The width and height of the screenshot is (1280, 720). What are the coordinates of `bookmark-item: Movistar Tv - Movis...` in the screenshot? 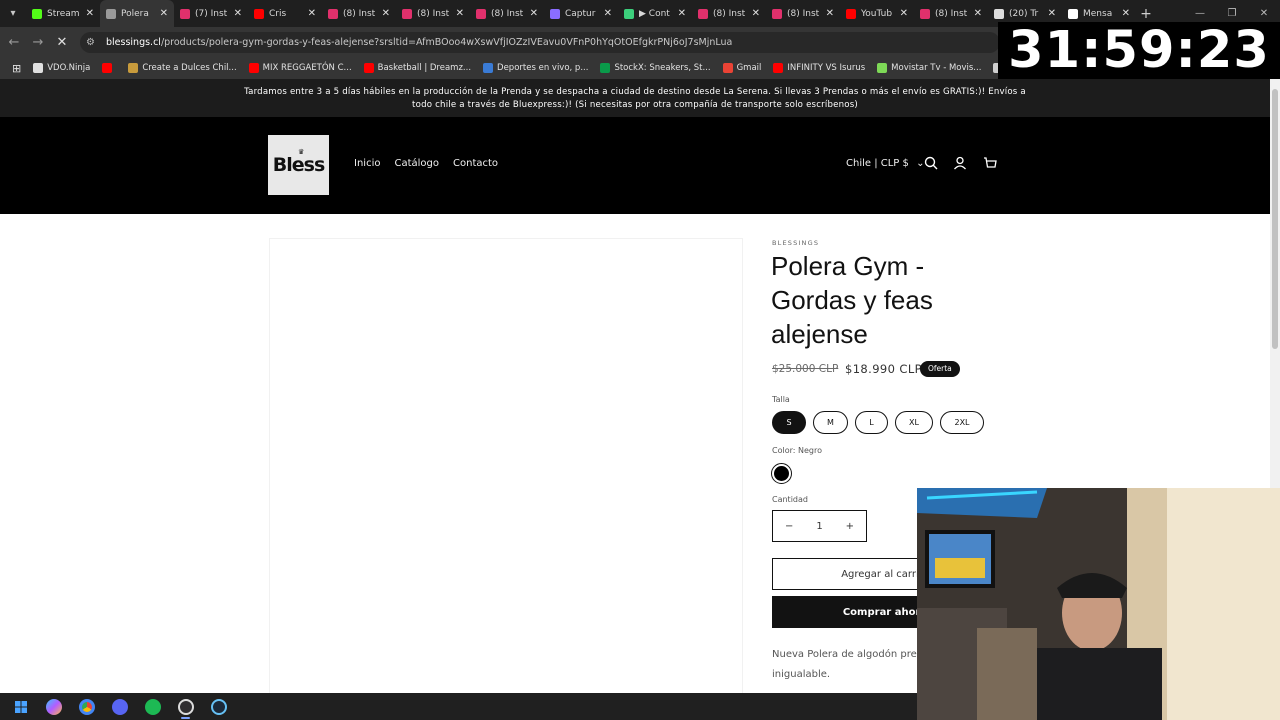 It's located at (929, 68).